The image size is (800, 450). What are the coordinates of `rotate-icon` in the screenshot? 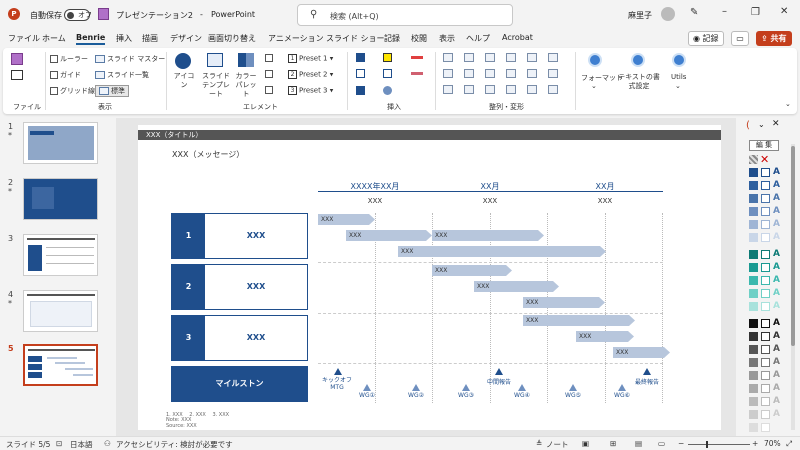 It's located at (532, 89).